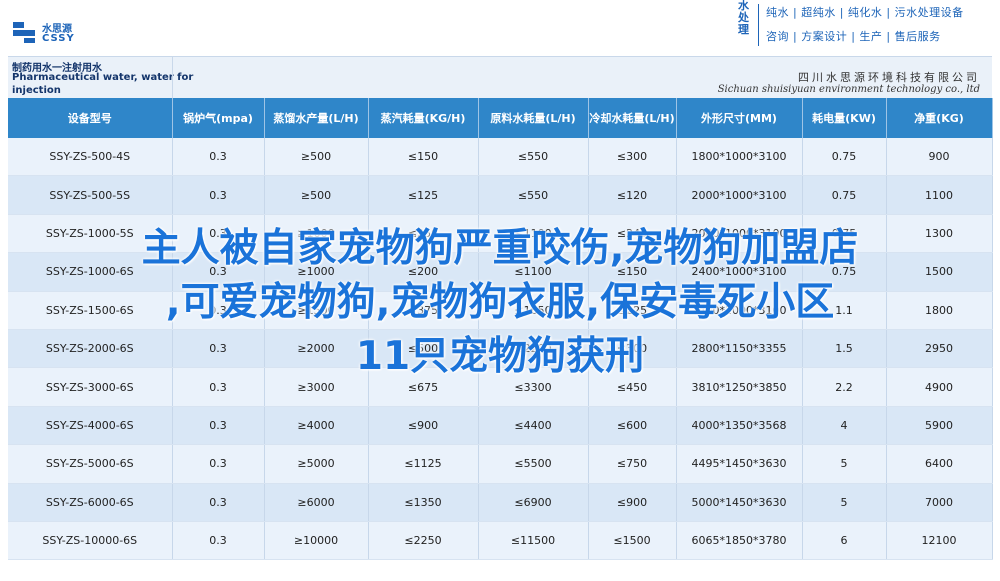  Describe the element at coordinates (423, 541) in the screenshot. I see `table-cell: ≤2250` at that location.